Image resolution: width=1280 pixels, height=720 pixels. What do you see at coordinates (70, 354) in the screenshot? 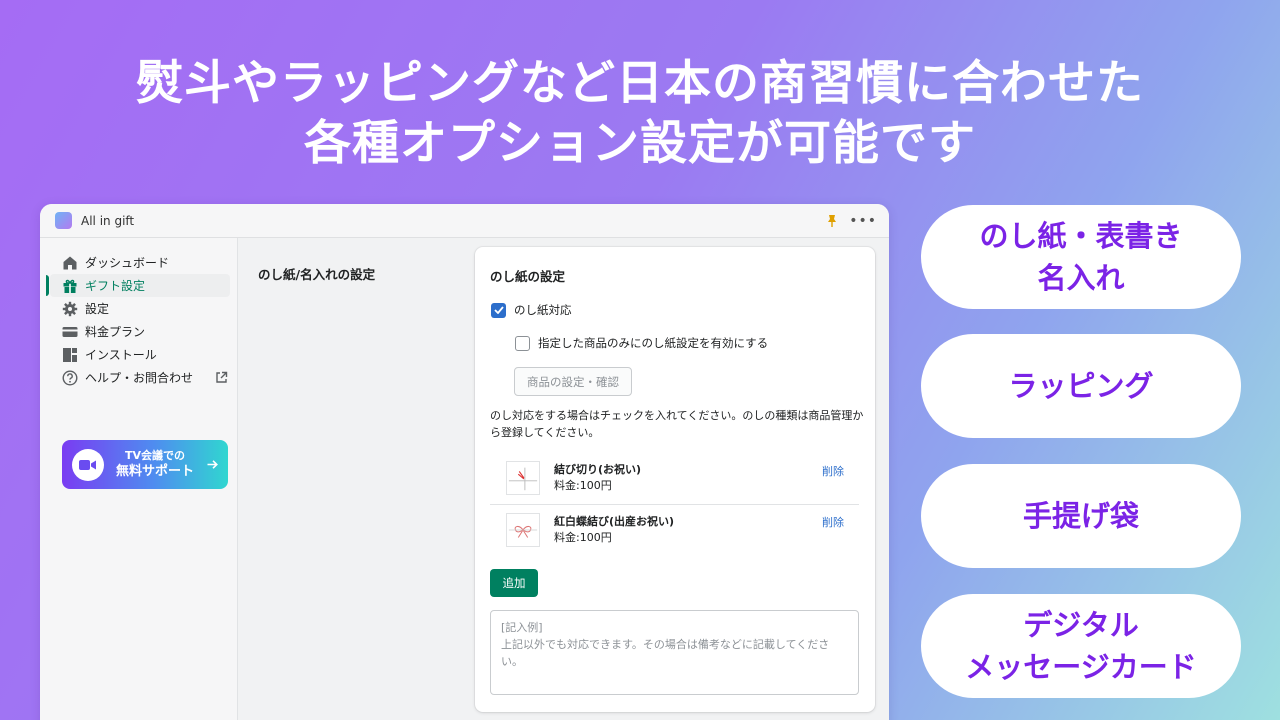
I see `apps-icon` at bounding box center [70, 354].